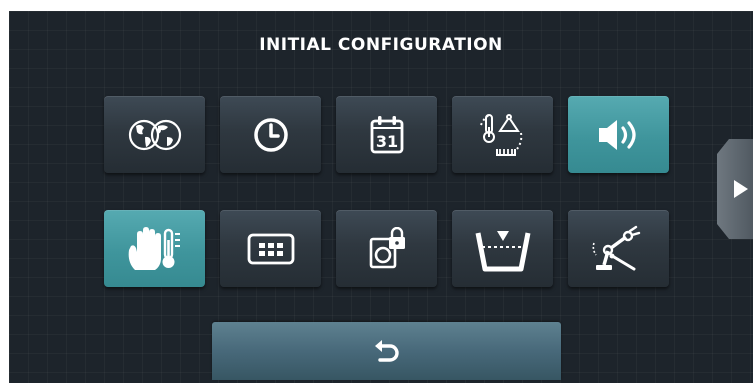 Image resolution: width=753 pixels, height=383 pixels. I want to click on water-level-tile, so click(502, 248).